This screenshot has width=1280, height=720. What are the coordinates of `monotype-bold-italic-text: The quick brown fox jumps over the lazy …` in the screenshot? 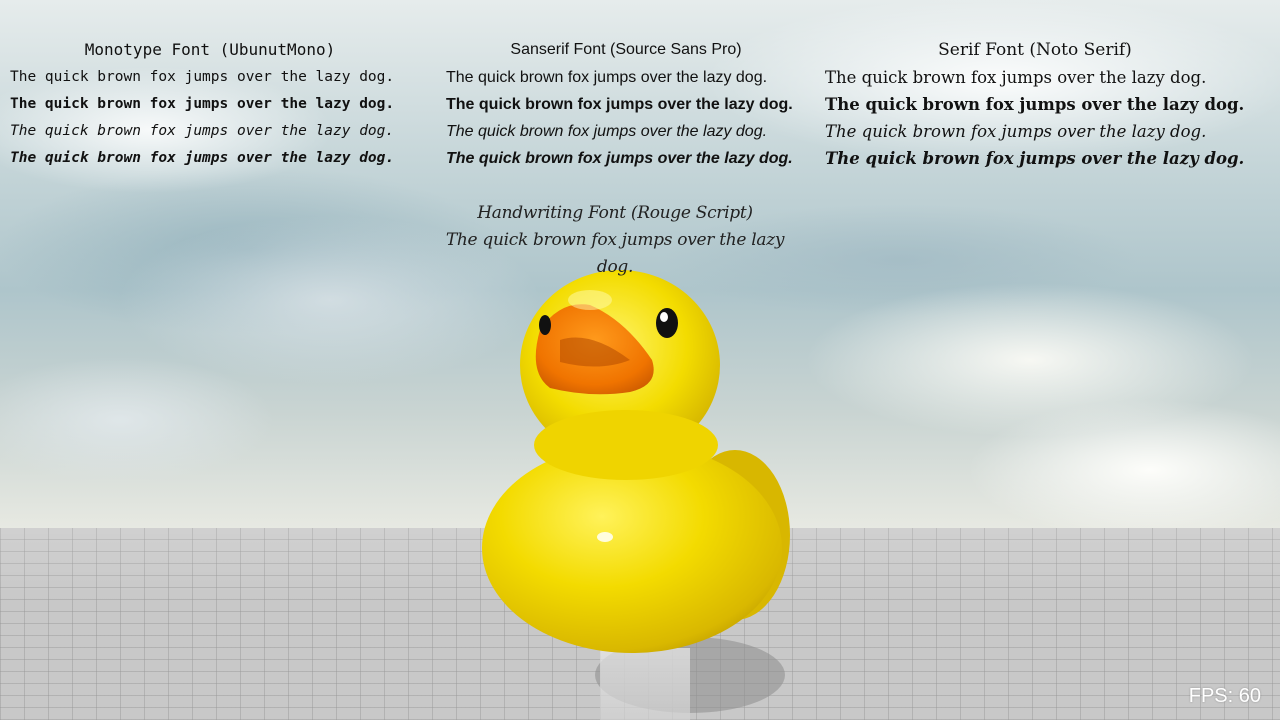 It's located at (202, 158).